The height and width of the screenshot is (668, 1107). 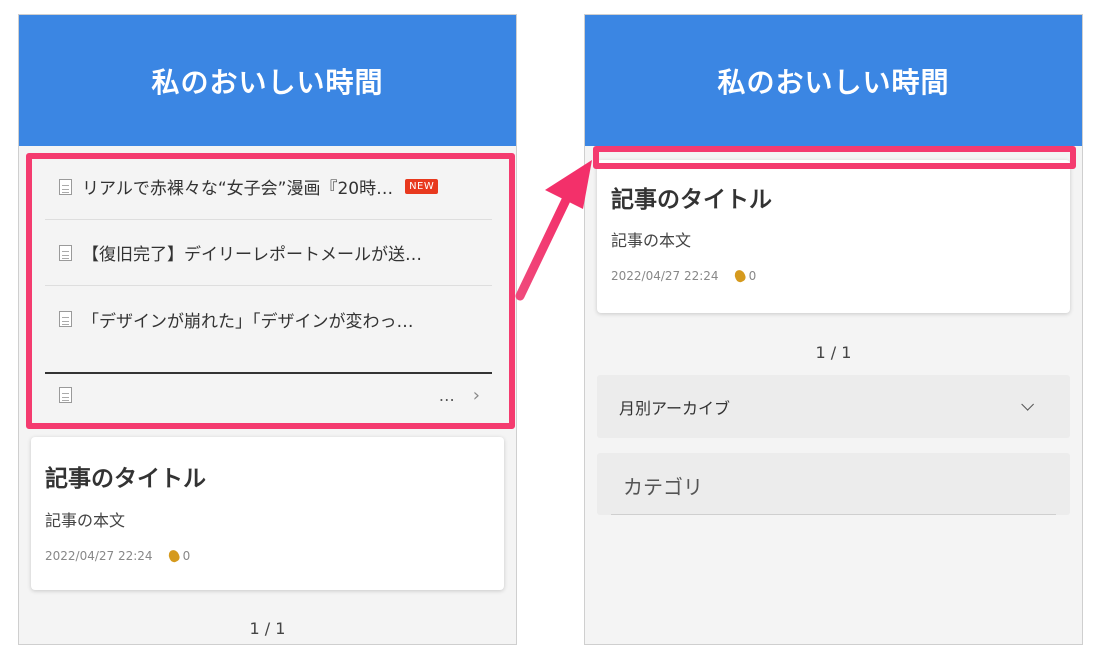 I want to click on news-item: リアルで赤裸々な“女子会”漫画『20時… NEW, so click(x=268, y=187).